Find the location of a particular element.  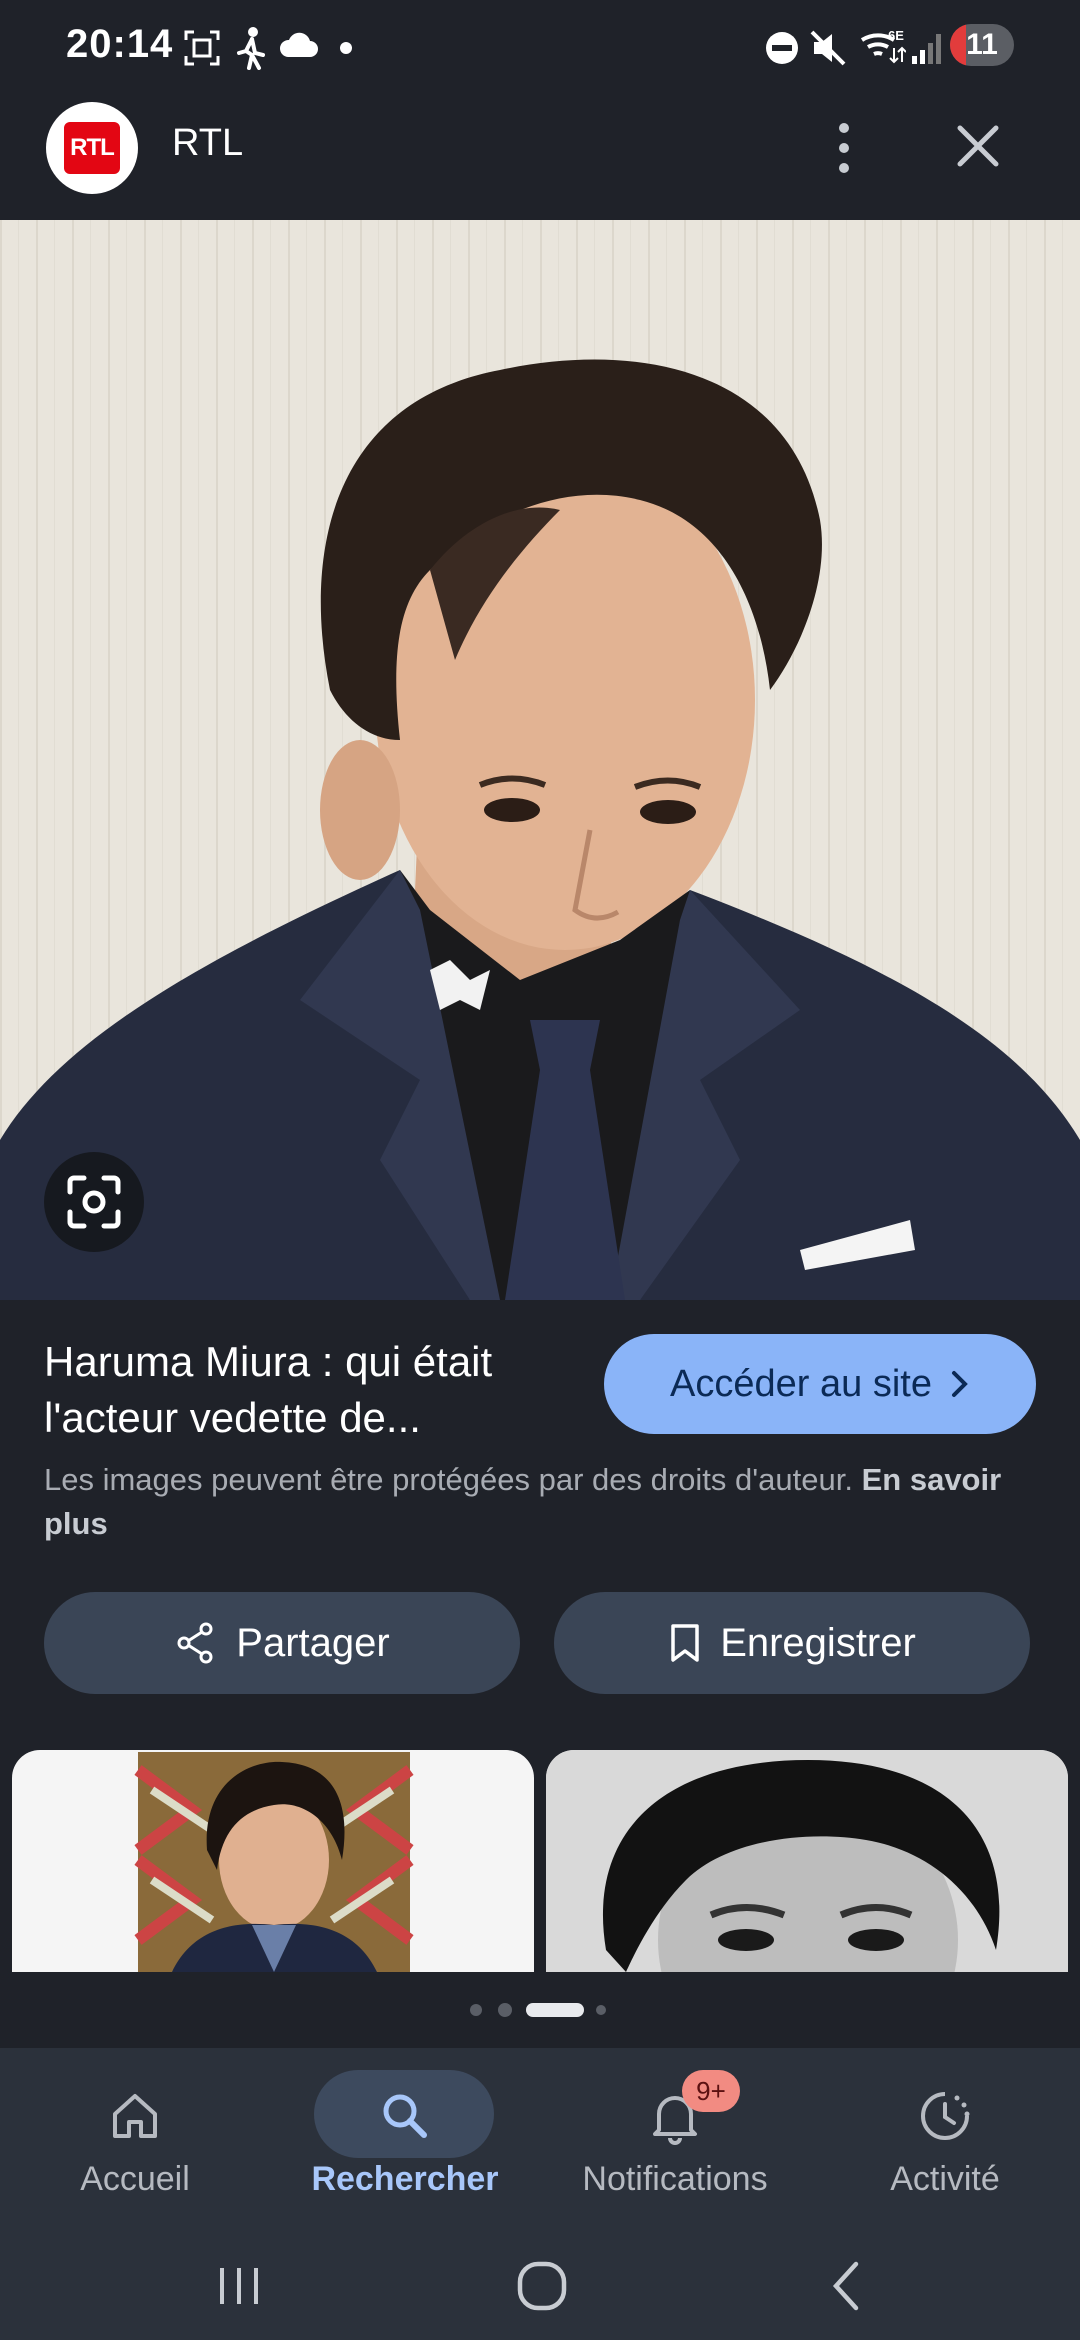

pager-dots is located at coordinates (545, 2010).